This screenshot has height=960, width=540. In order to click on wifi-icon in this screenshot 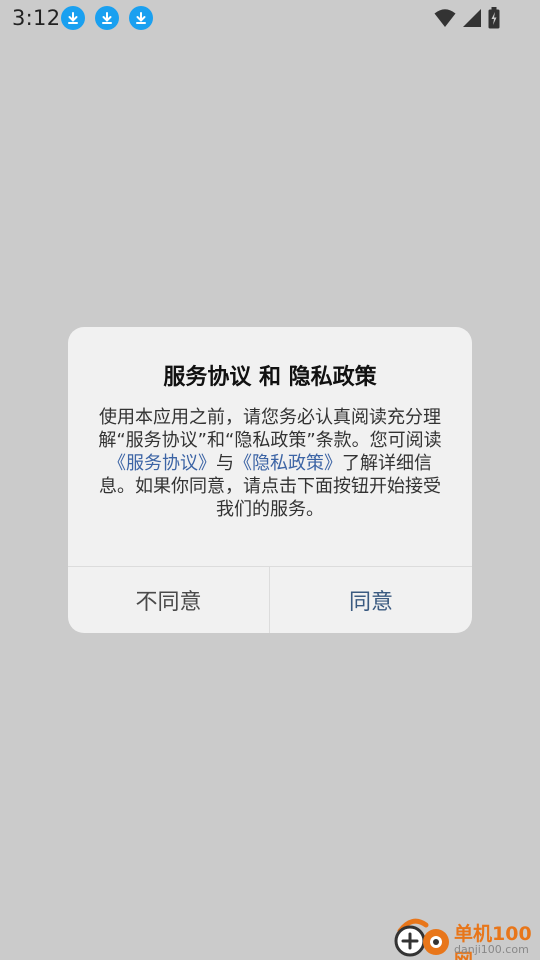, I will do `click(445, 20)`.